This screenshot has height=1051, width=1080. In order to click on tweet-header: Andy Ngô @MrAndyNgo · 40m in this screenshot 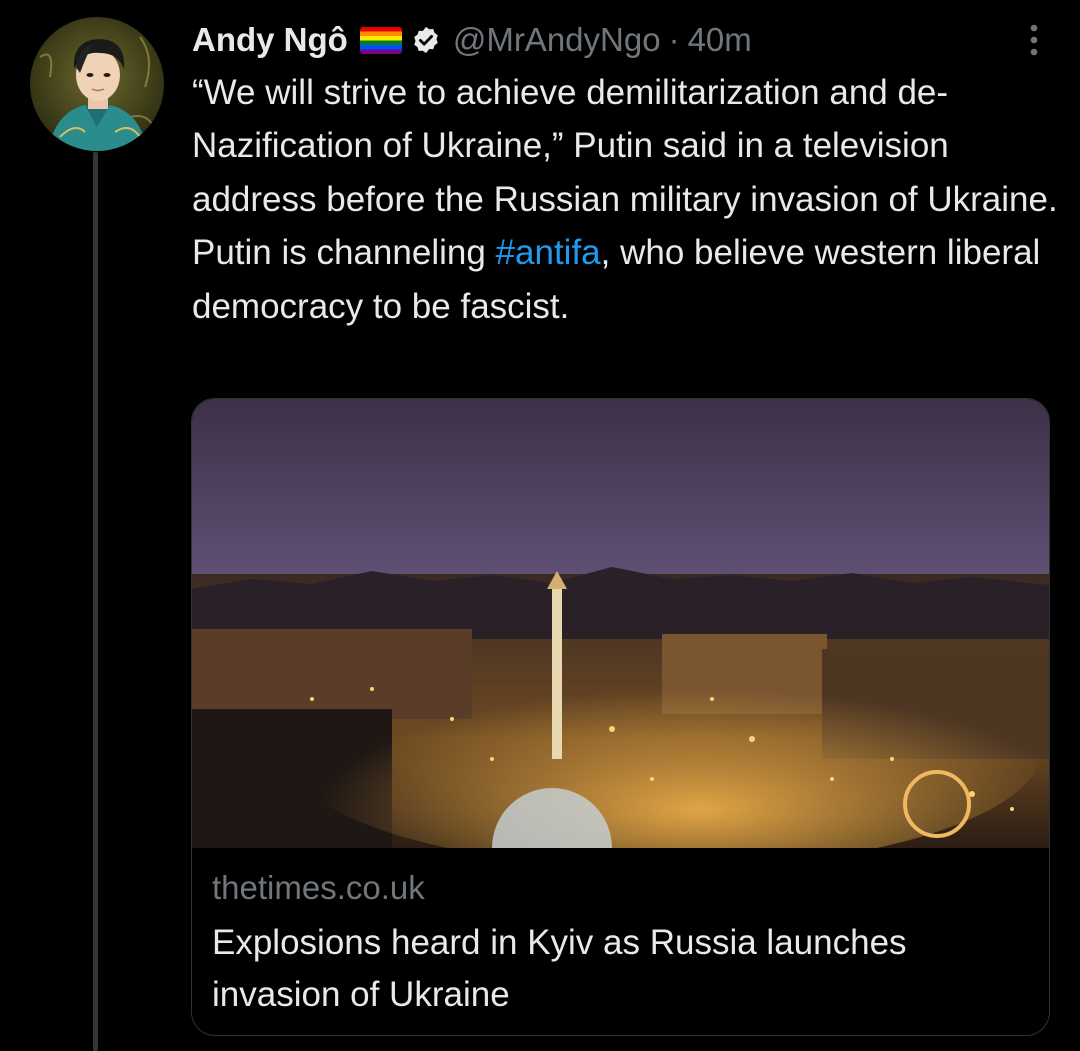, I will do `click(621, 40)`.